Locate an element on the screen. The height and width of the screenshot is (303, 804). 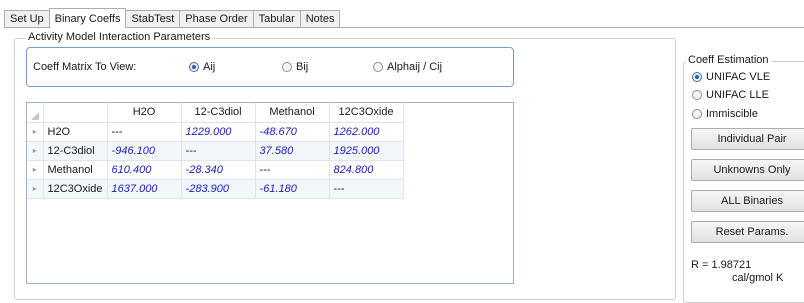
row-name: 12-C3diol is located at coordinates (75, 151).